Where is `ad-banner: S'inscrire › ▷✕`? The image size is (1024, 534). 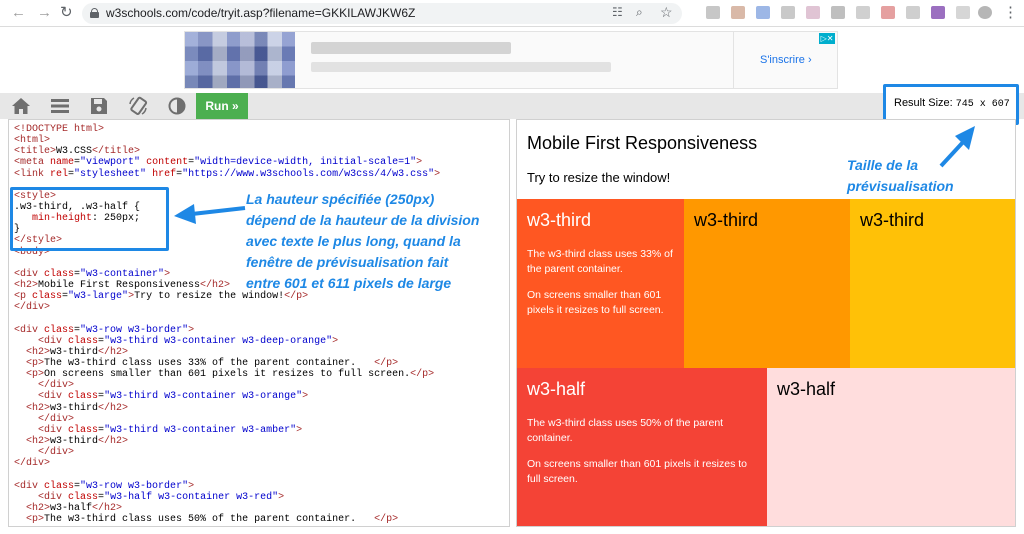 ad-banner: S'inscrire › ▷✕ is located at coordinates (511, 60).